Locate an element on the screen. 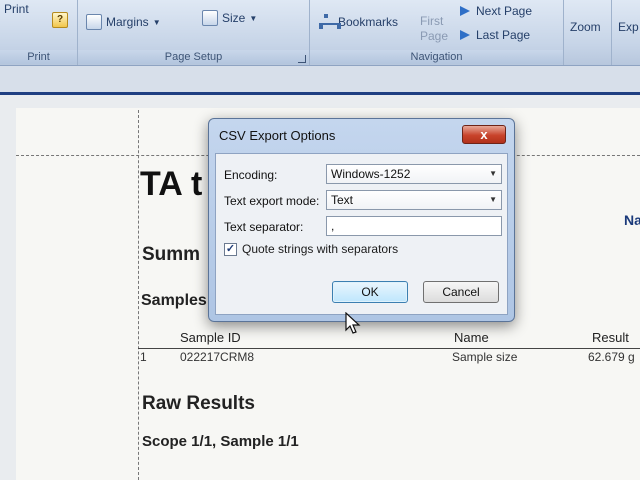  text-export-mode-value: Text is located at coordinates (342, 200).